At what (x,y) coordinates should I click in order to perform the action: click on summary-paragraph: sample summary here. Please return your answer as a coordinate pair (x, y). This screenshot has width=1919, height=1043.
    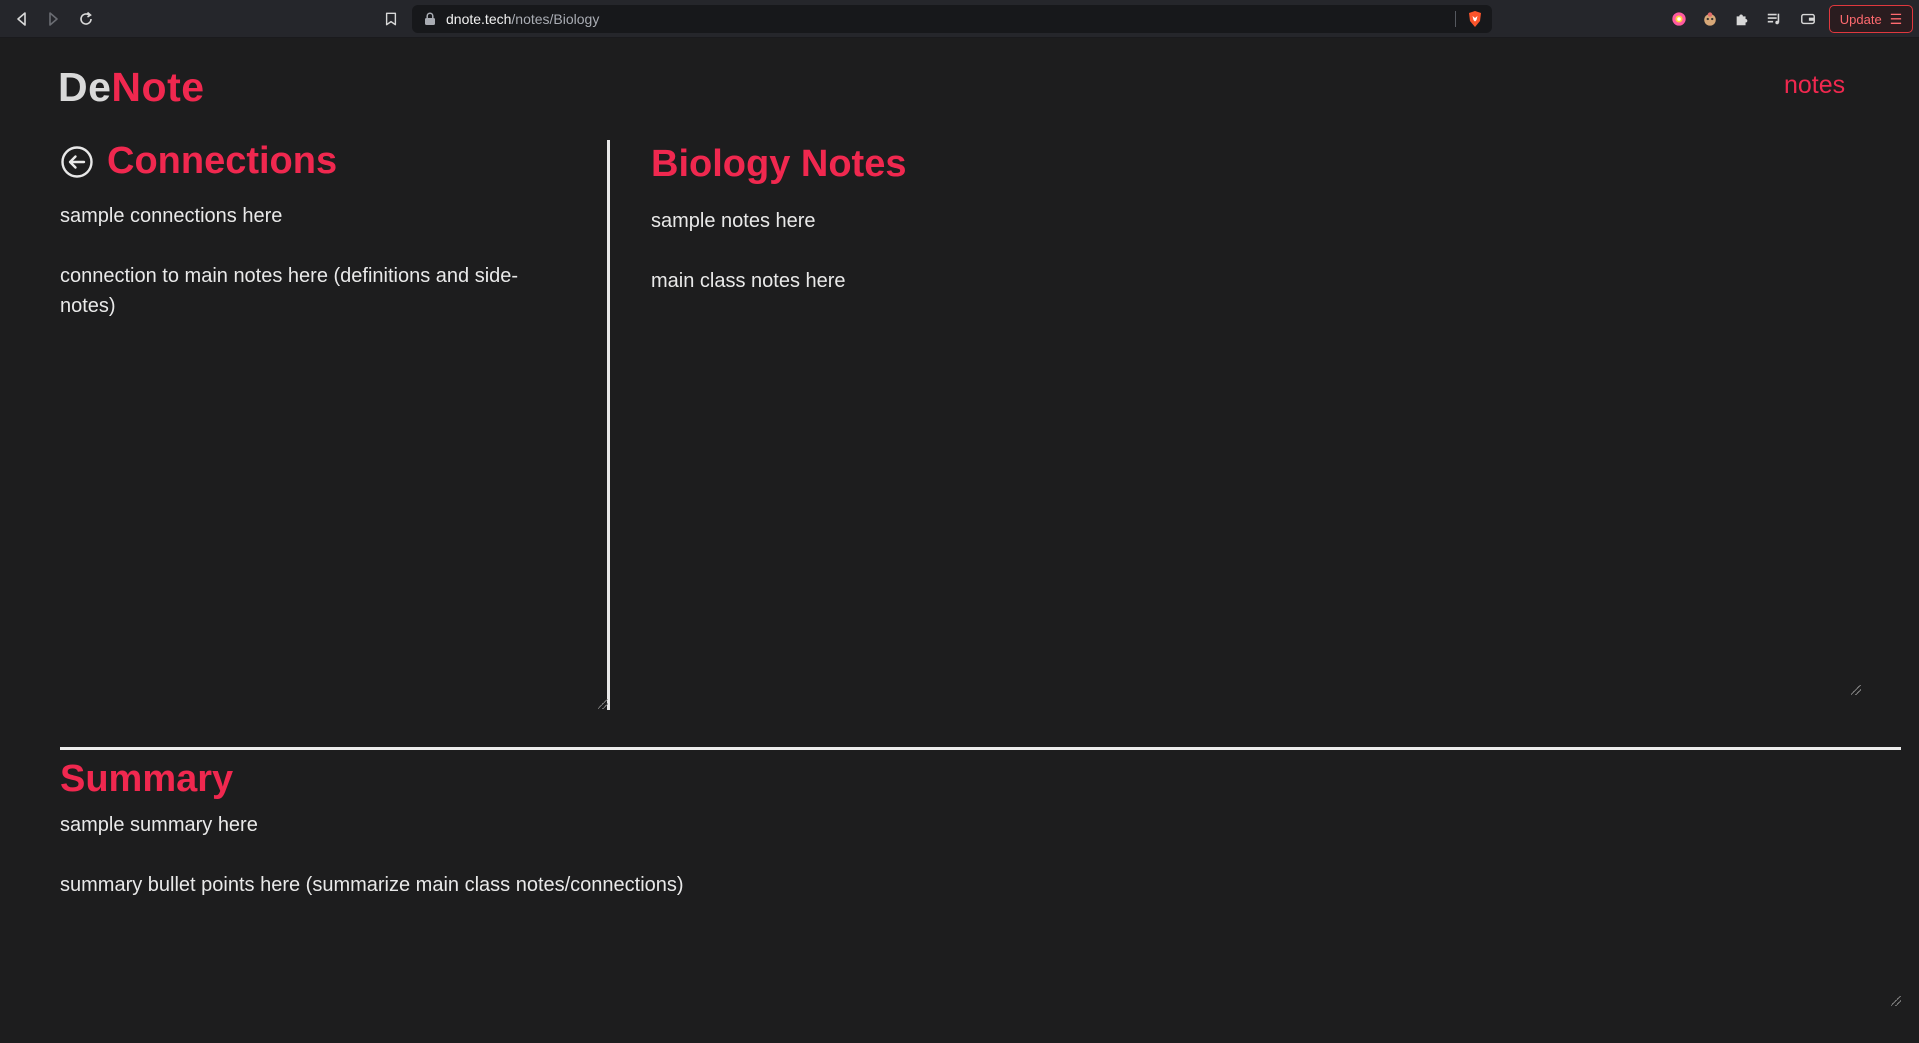
    Looking at the image, I should click on (159, 825).